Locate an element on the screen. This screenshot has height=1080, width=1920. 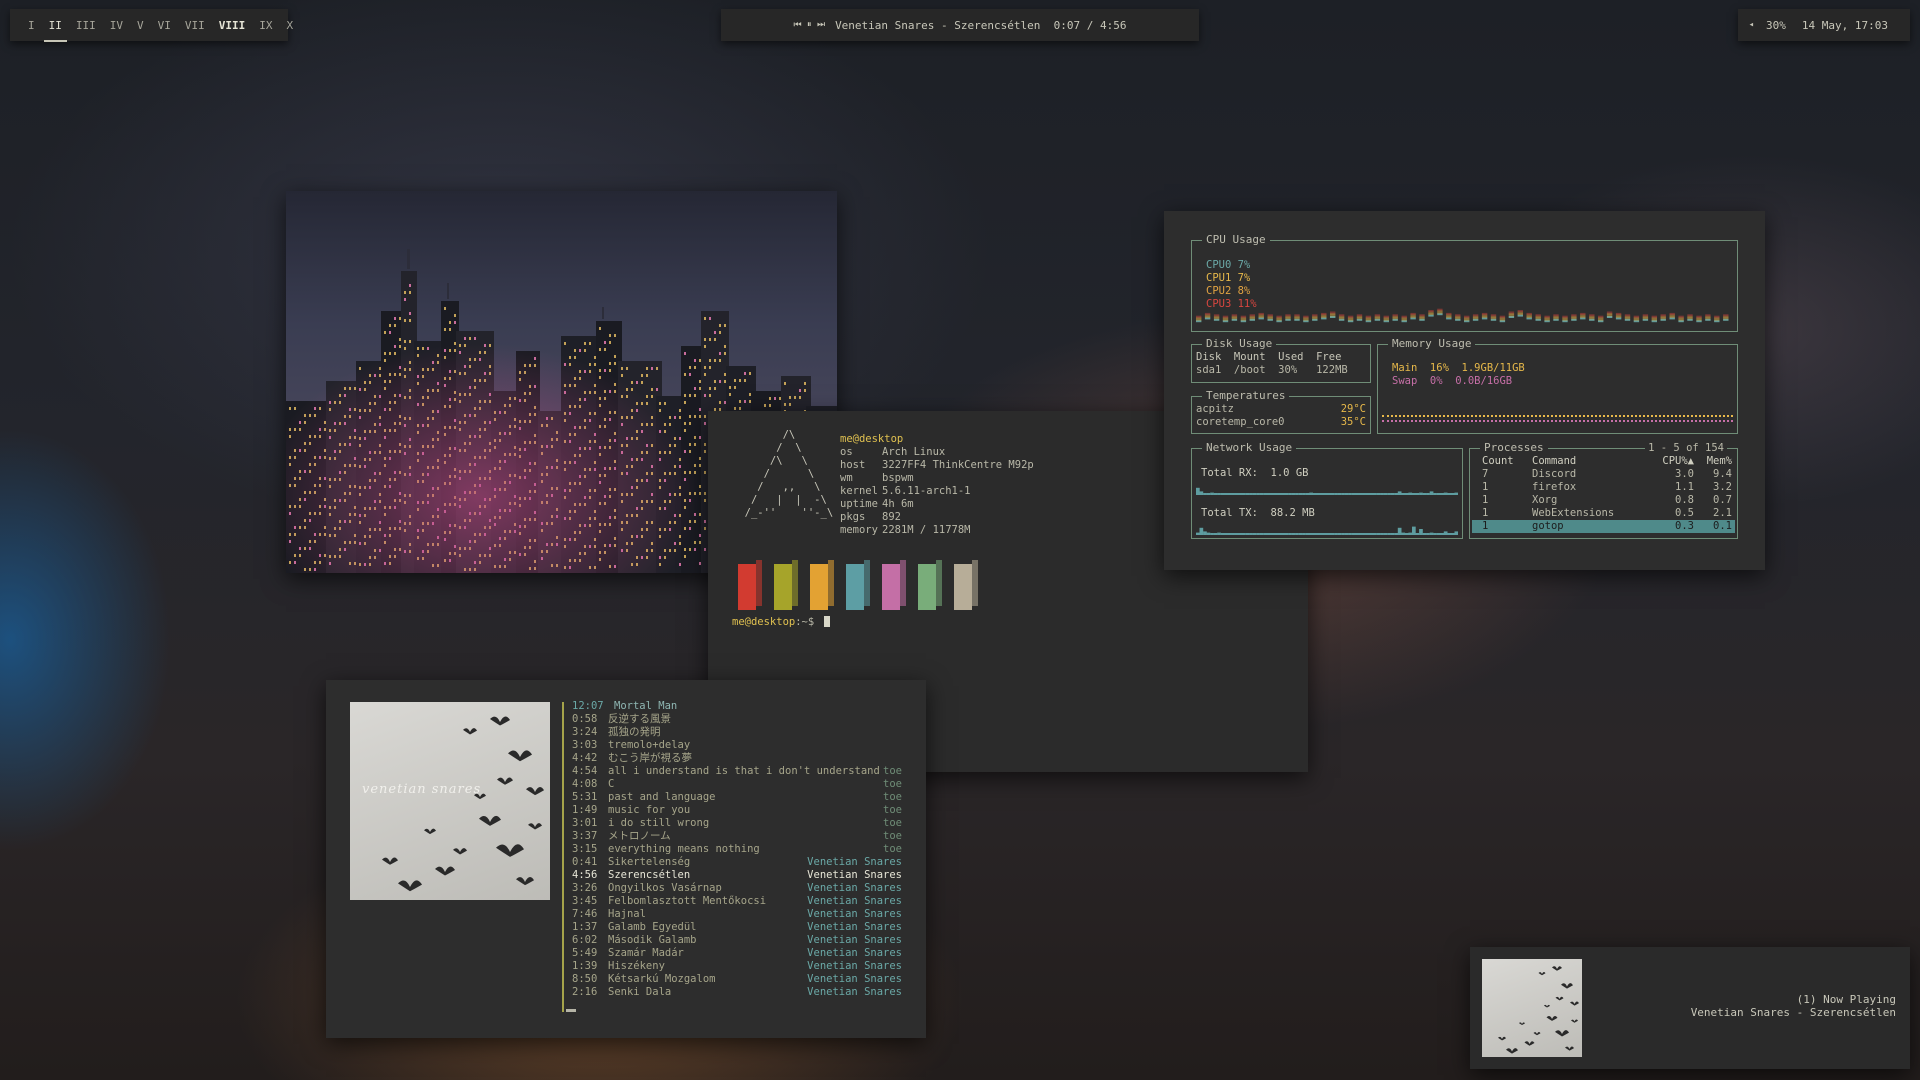
workspace-ix: IX is located at coordinates (265, 25).